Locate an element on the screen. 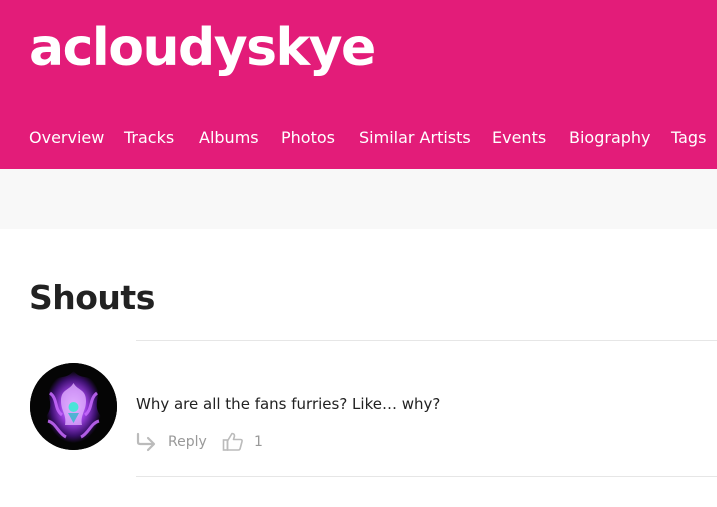 The width and height of the screenshot is (717, 507). nav-similar-artists: Similar Artists is located at coordinates (415, 137).